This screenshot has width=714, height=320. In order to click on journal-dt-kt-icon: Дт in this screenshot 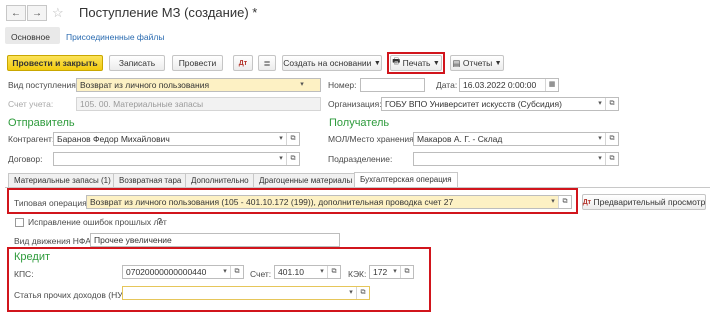, I will do `click(243, 63)`.